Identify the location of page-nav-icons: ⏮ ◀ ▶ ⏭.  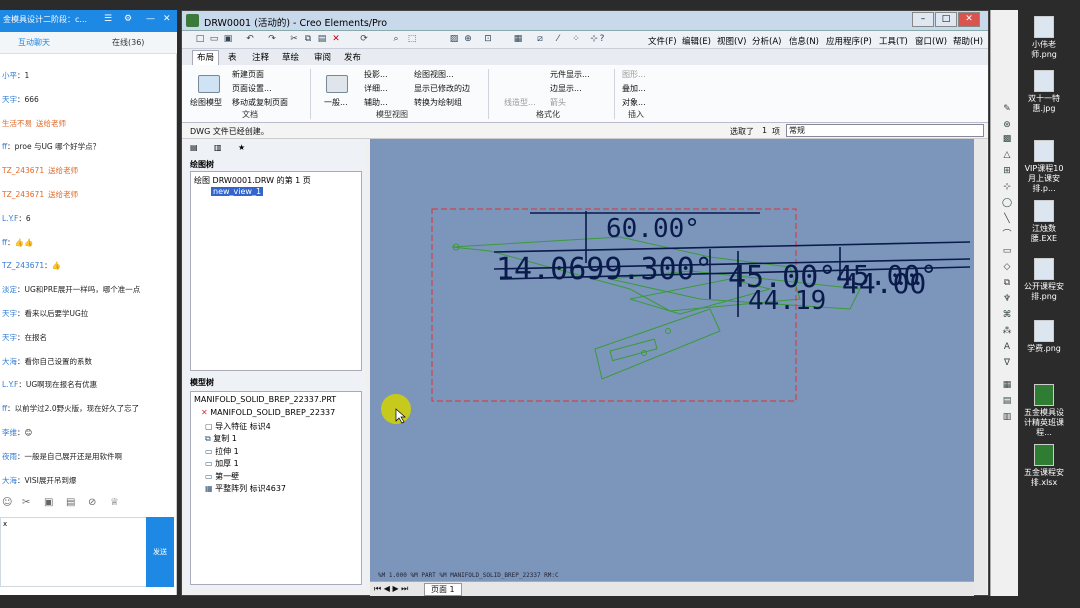
(391, 589).